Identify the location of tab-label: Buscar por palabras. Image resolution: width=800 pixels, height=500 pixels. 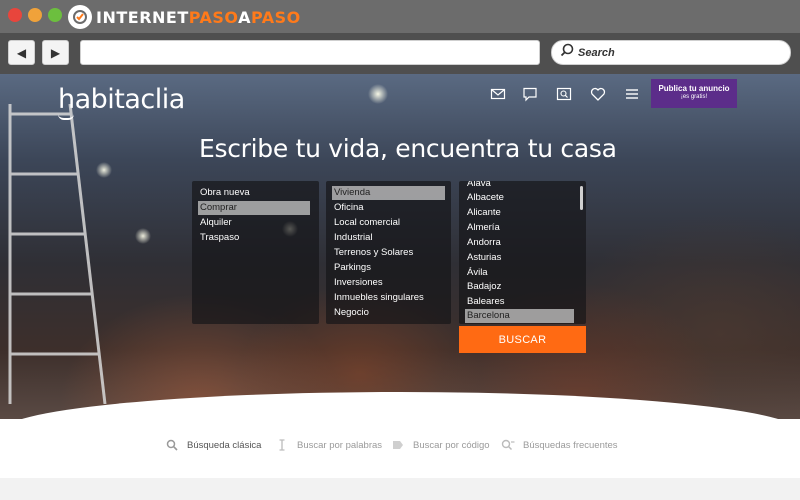
(340, 445).